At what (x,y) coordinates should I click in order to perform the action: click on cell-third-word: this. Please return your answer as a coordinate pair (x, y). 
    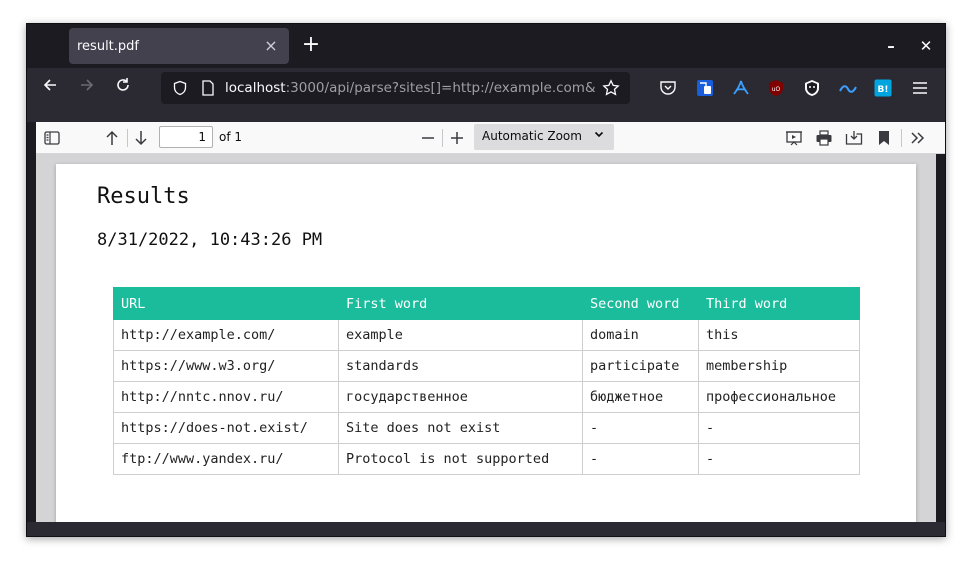
    Looking at the image, I should click on (779, 335).